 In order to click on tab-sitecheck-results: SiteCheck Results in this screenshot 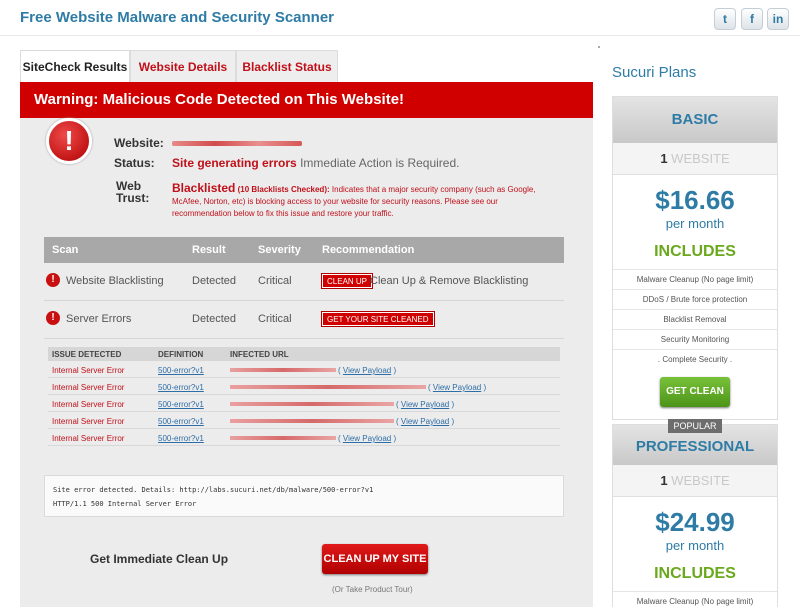, I will do `click(75, 66)`.